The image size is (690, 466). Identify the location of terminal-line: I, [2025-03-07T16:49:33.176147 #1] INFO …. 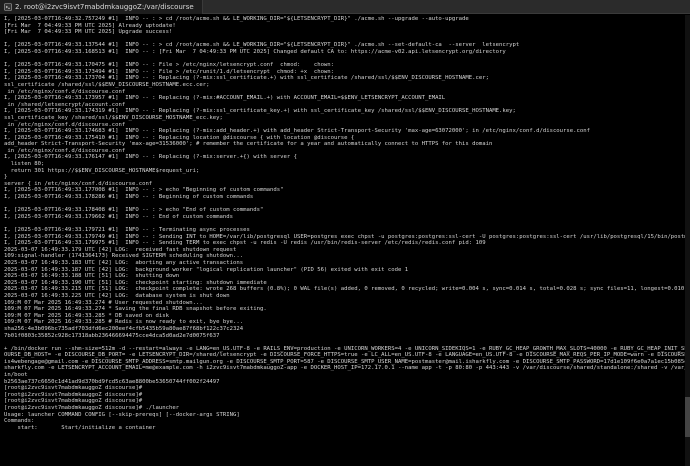
(150, 157).